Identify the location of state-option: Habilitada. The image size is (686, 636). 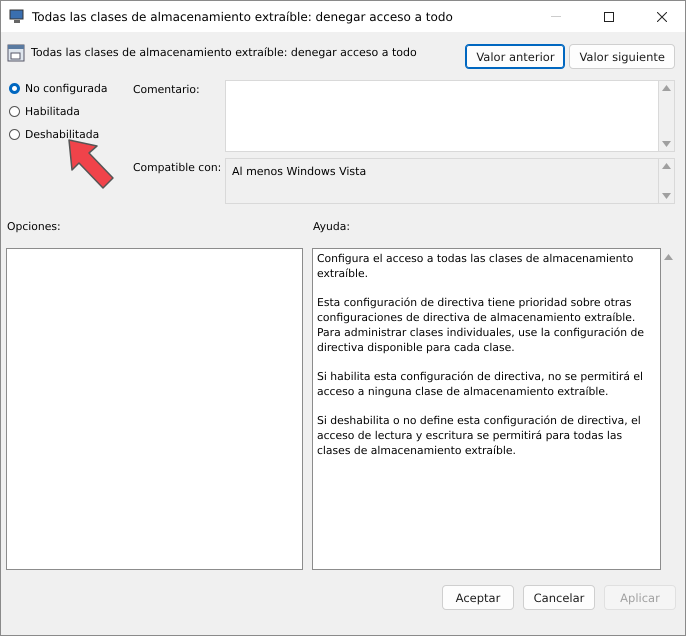
(68, 111).